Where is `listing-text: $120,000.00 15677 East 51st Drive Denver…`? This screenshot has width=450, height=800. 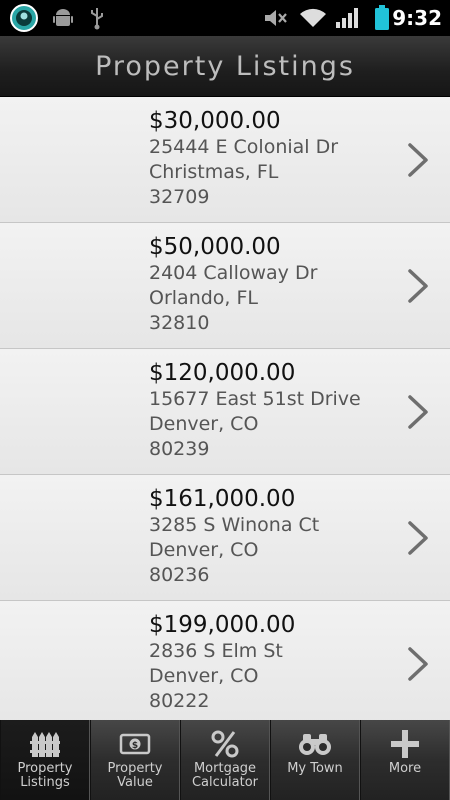
listing-text: $120,000.00 15677 East 51st Drive Denver… is located at coordinates (255, 410).